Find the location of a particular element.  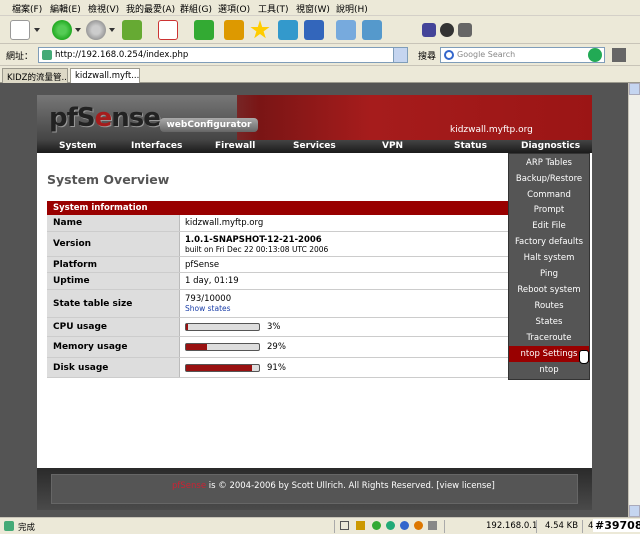

menu-item-command: Command is located at coordinates (549, 195).